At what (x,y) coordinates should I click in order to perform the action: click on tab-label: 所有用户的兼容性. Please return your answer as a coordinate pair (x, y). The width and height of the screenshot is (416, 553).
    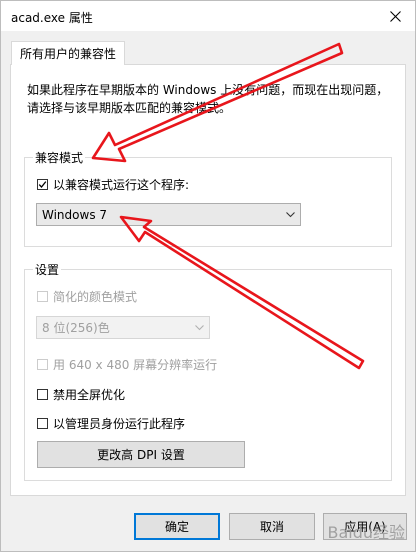
    Looking at the image, I should click on (68, 54).